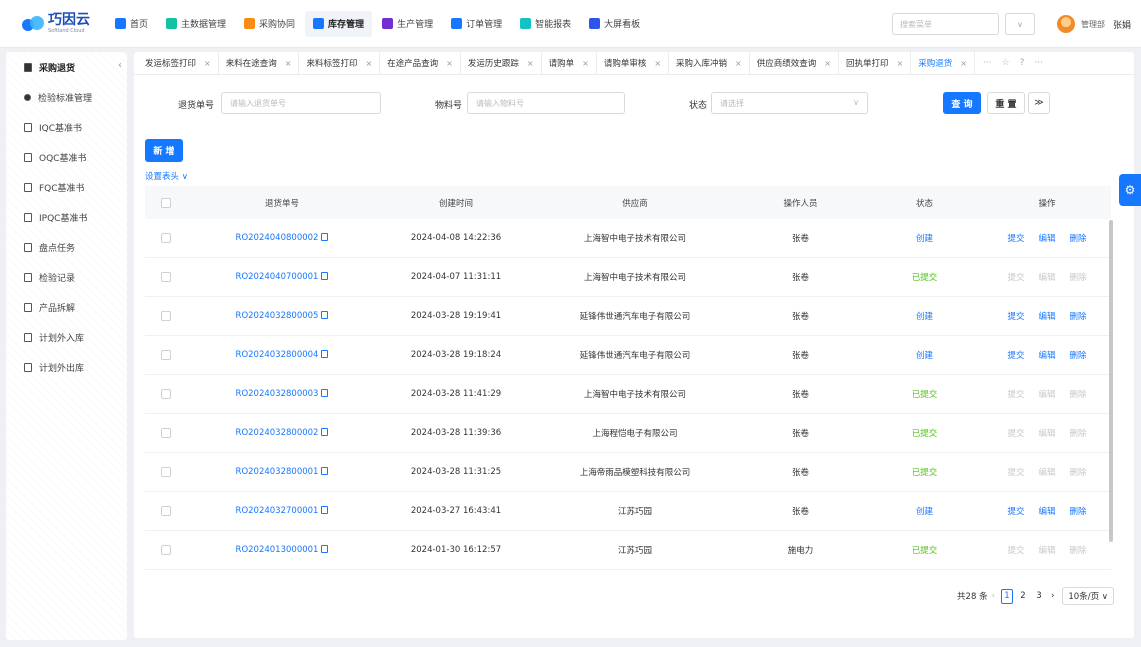 This screenshot has height=647, width=1141. Describe the element at coordinates (66, 97) in the screenshot. I see `sidebar-item-1: 检验标准管理` at that location.